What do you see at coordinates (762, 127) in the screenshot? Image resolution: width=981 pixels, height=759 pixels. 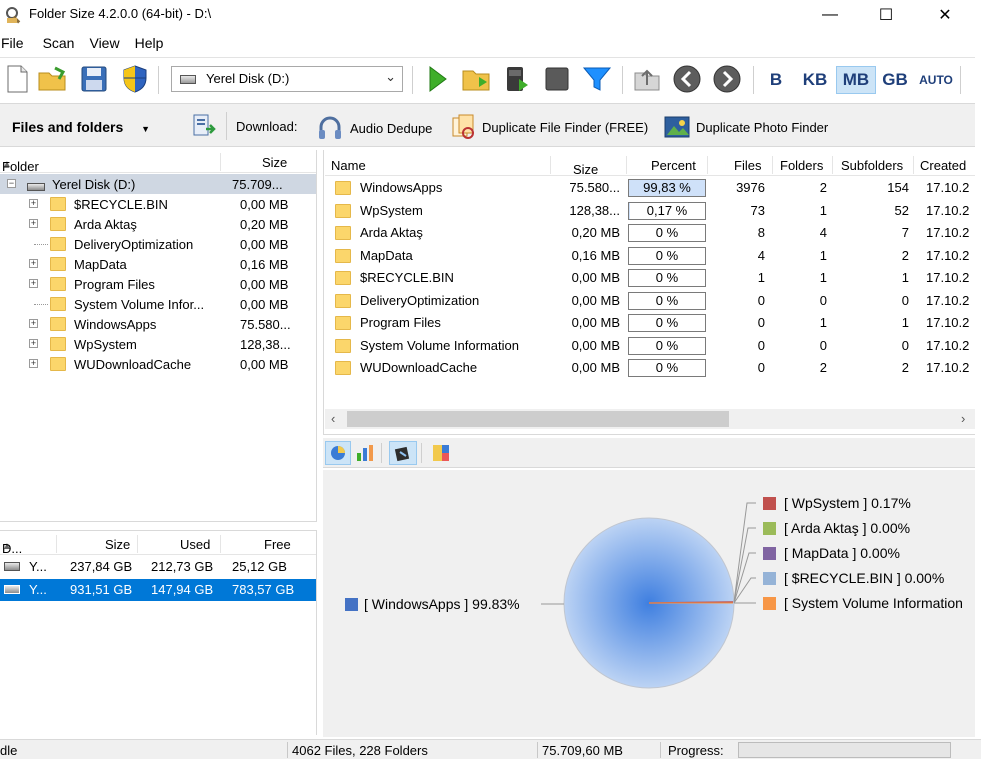 I see `duplicate-photo-finder-label: Duplicate Photo Finder` at bounding box center [762, 127].